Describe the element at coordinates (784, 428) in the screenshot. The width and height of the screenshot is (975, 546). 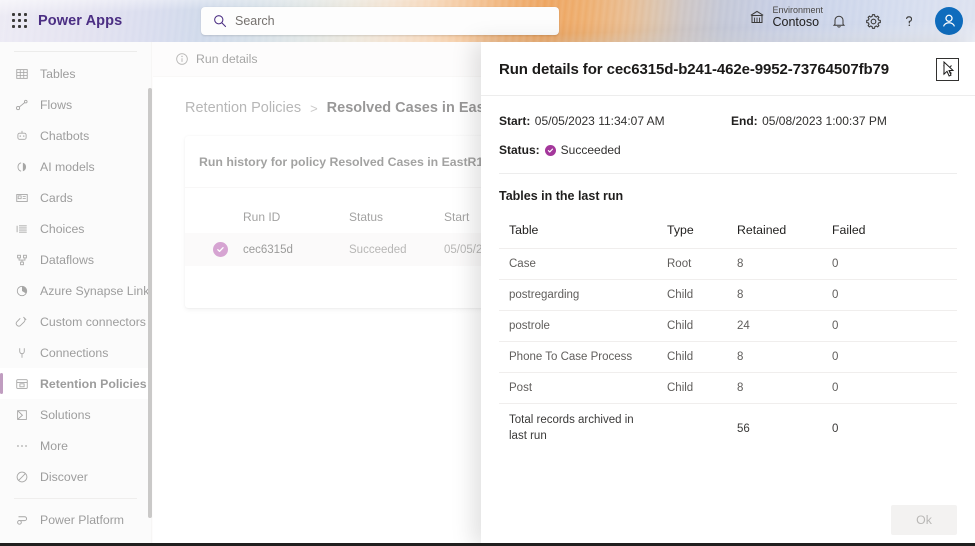
I see `cell-retained-total: 56` at that location.